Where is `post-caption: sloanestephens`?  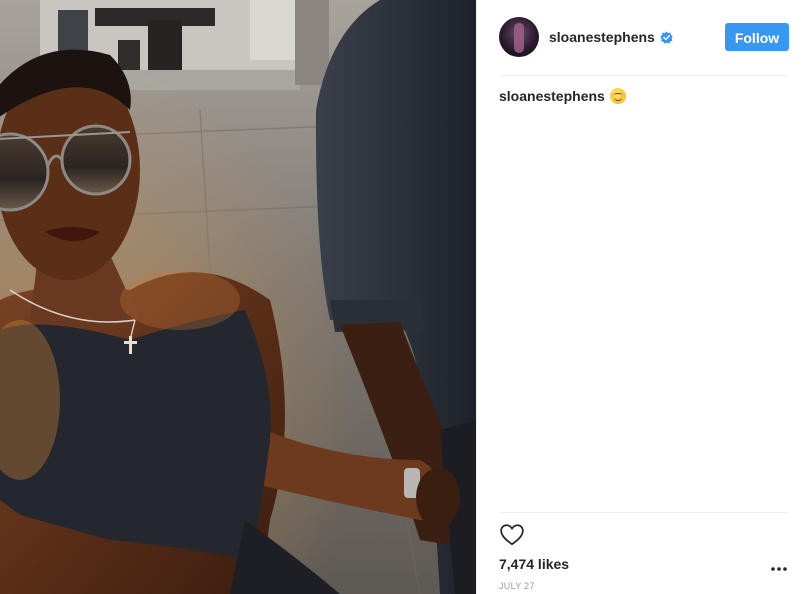 post-caption: sloanestephens is located at coordinates (562, 96).